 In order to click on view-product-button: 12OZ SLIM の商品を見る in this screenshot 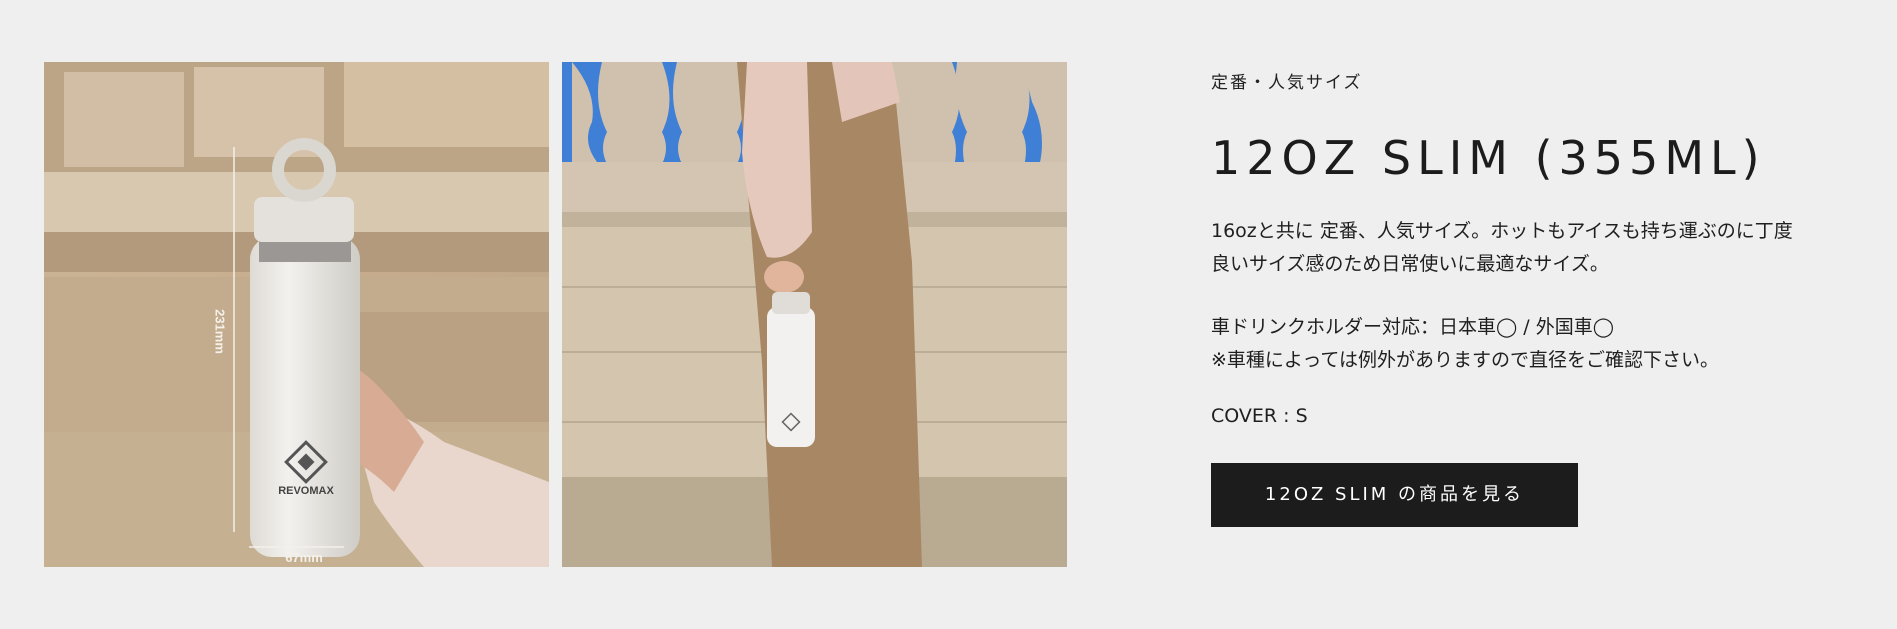, I will do `click(1394, 495)`.